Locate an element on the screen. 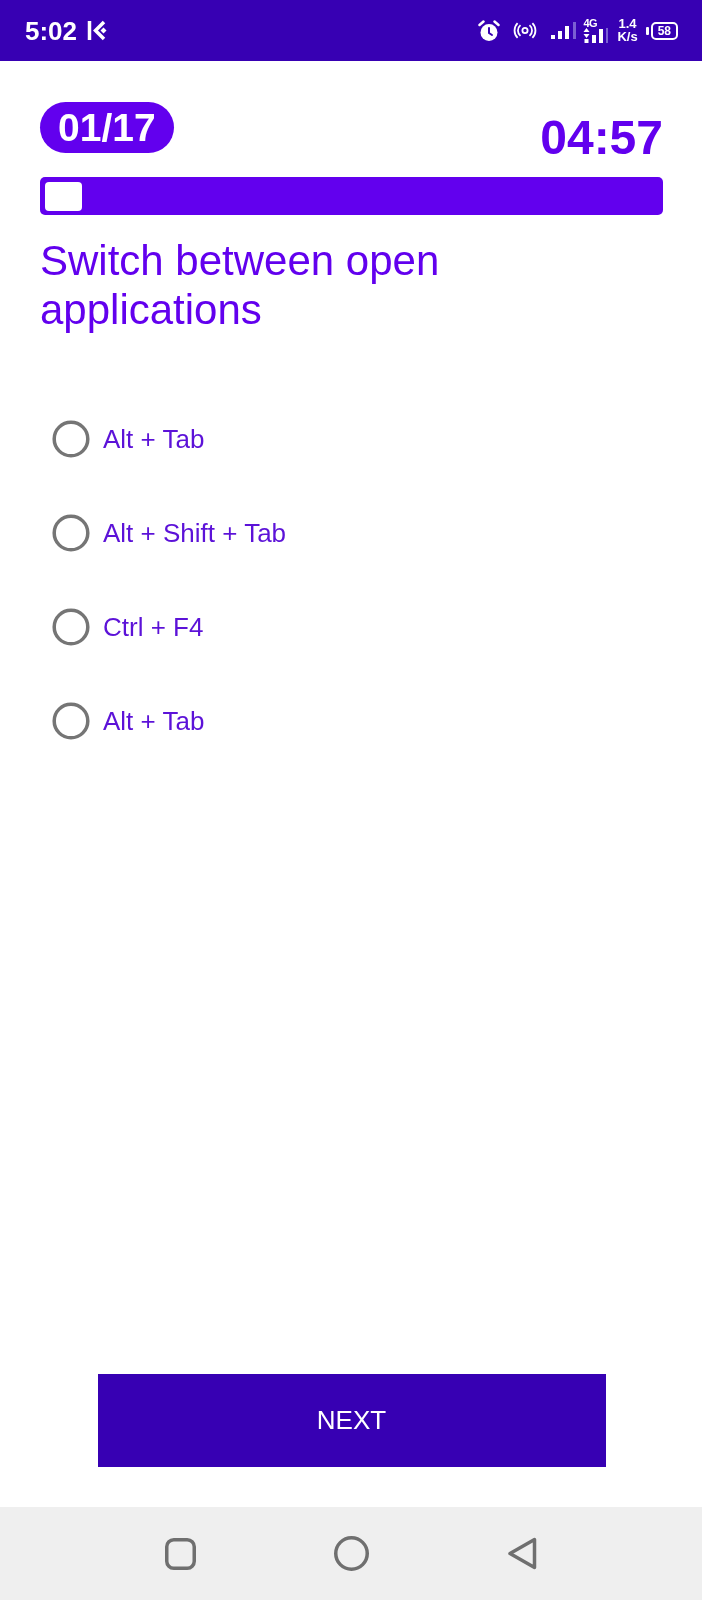 The image size is (702, 1600). network-speed-value: 1.4 is located at coordinates (627, 23).